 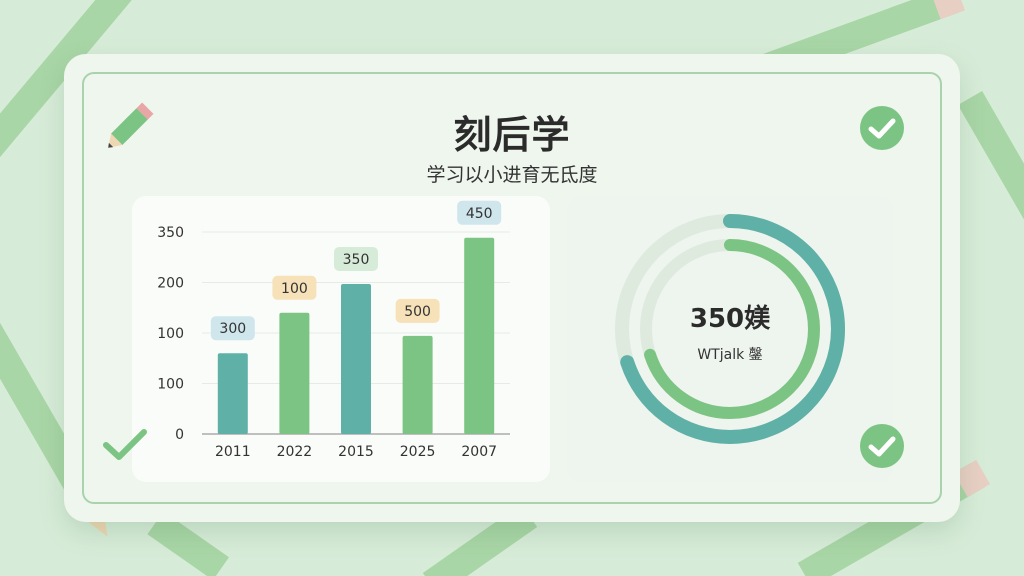 I want to click on data-label: 300, so click(x=232, y=329).